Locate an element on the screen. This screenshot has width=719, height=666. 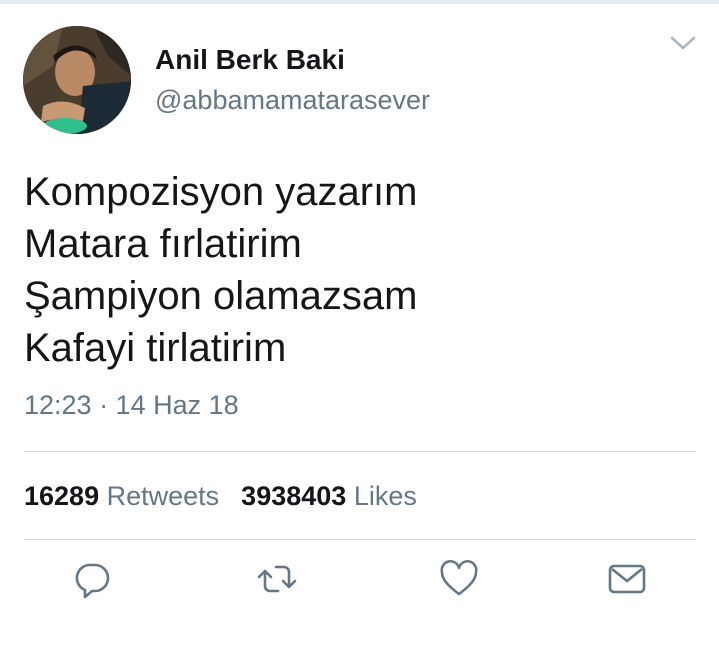
avatar is located at coordinates (77, 80).